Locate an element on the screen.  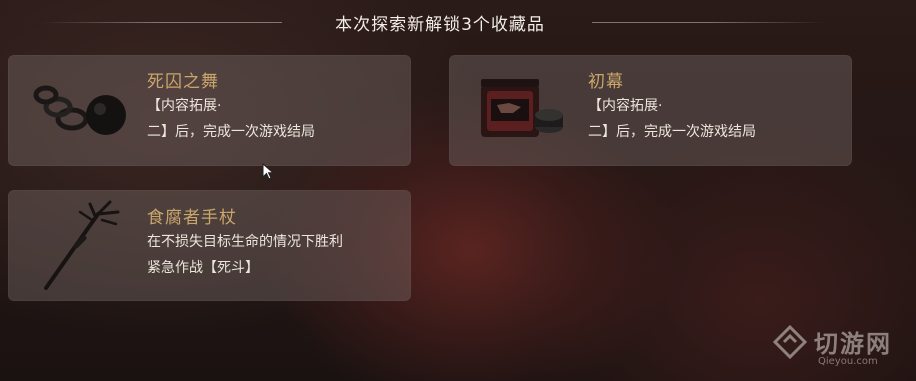
collectible-card-opening-act: 初幕 【内容拓展· 二】后，完成一次游戏结局 is located at coordinates (650, 110).